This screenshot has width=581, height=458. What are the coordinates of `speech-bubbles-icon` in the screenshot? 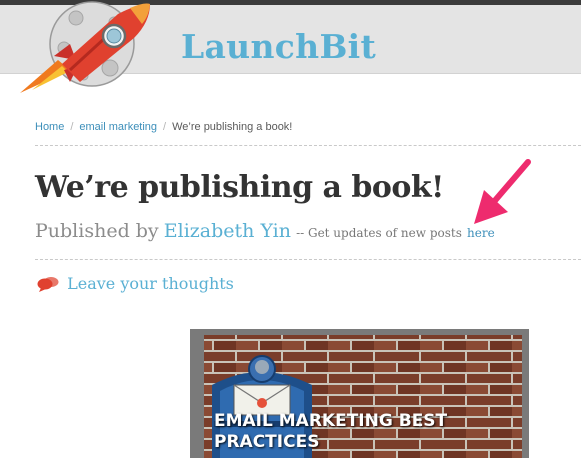 It's located at (48, 284).